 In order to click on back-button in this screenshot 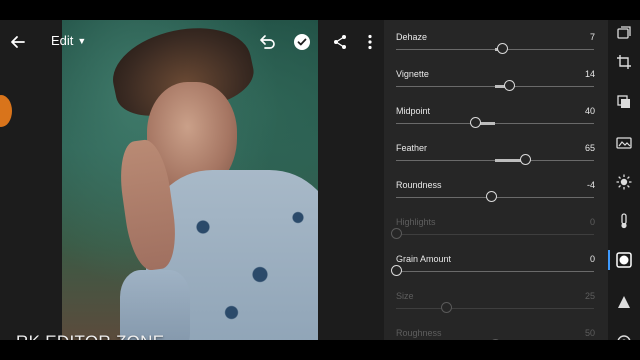, I will do `click(18, 42)`.